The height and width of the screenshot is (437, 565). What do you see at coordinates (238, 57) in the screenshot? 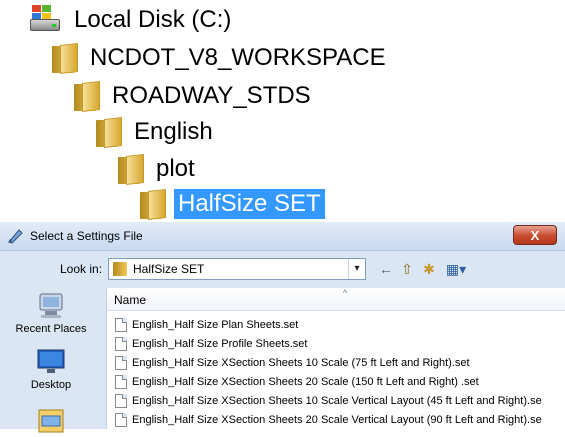
I see `tree-item-label: NCDOT_V8_WORKSPACE` at bounding box center [238, 57].